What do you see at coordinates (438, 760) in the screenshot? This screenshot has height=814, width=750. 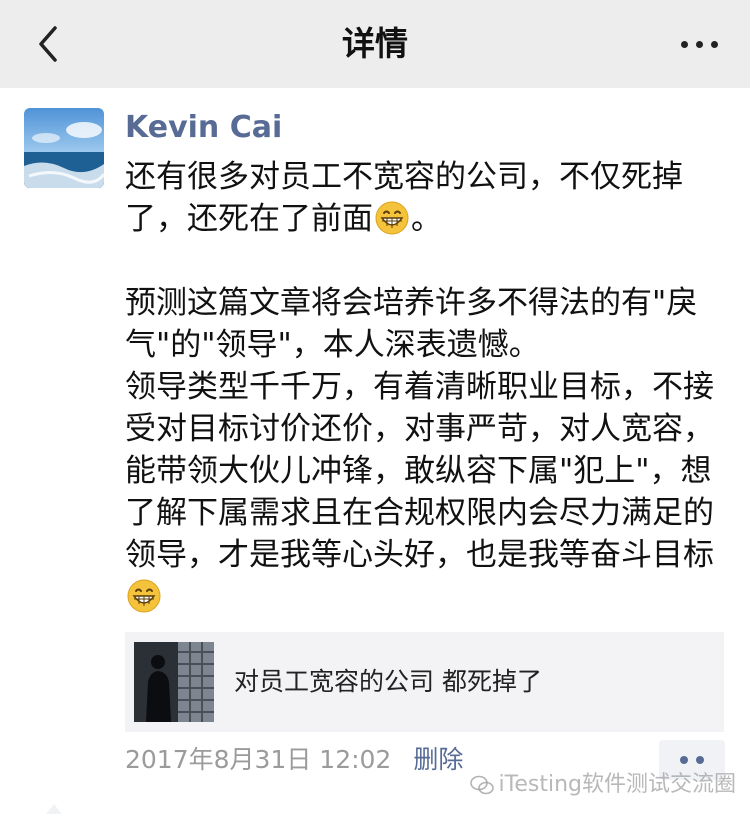 I see `delete-button: 删除` at bounding box center [438, 760].